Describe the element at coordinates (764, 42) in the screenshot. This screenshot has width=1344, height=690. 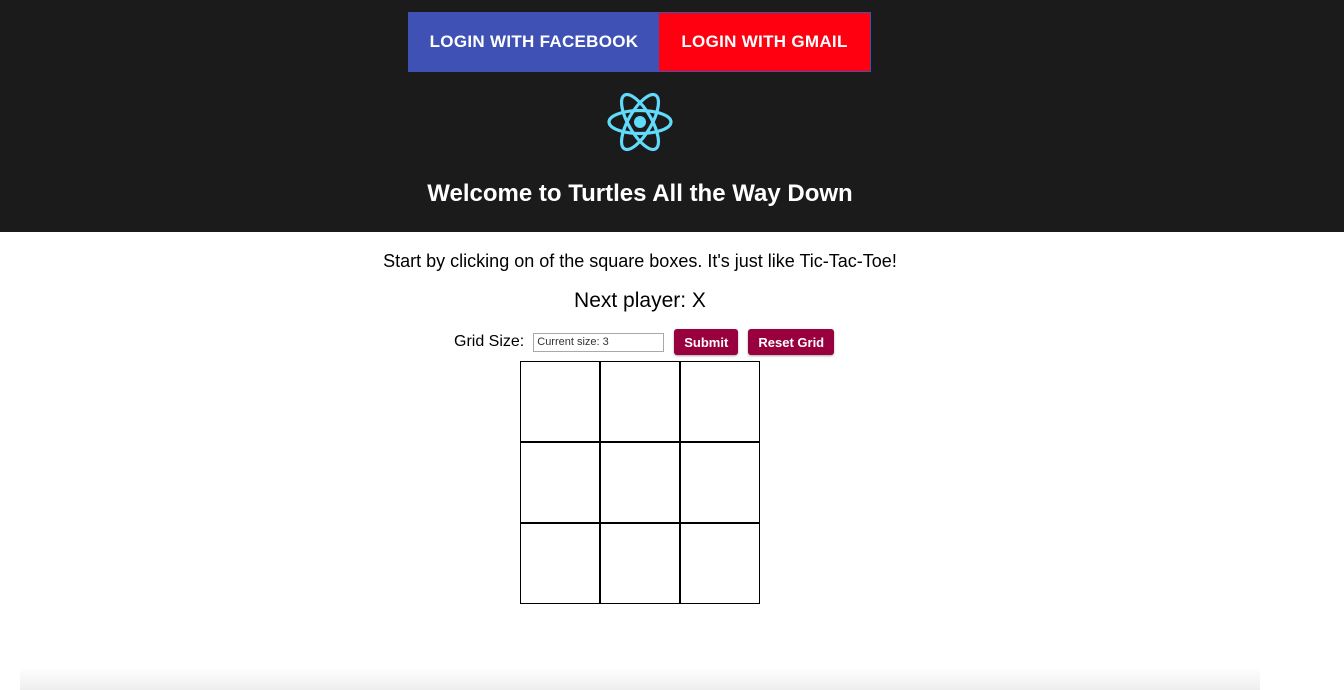
I see `login-gmail-button: LOGIN WITH GMAIL` at that location.